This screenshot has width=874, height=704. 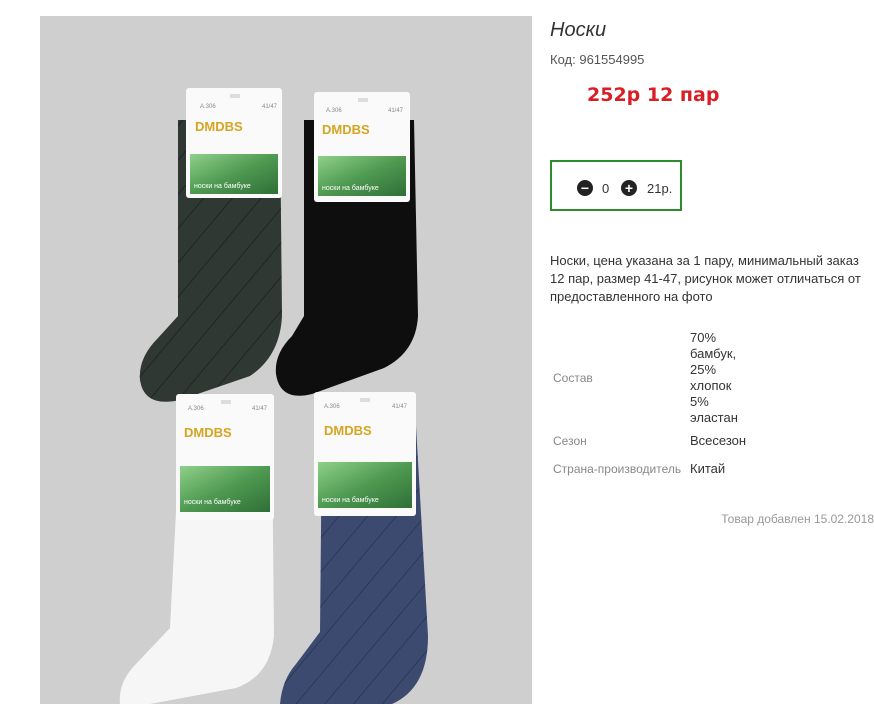 I want to click on quantity-value: 0, so click(x=606, y=188).